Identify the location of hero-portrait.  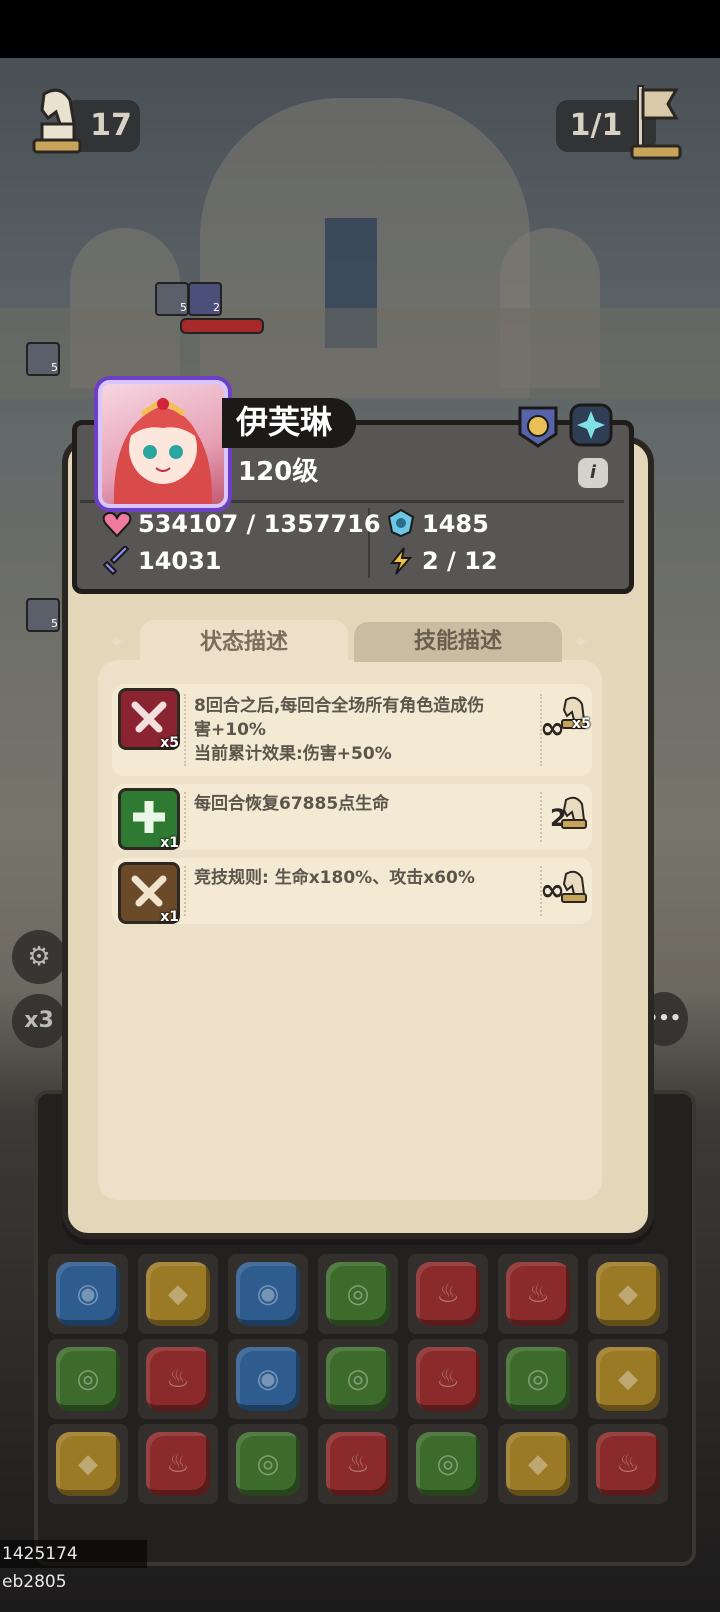
(163, 444).